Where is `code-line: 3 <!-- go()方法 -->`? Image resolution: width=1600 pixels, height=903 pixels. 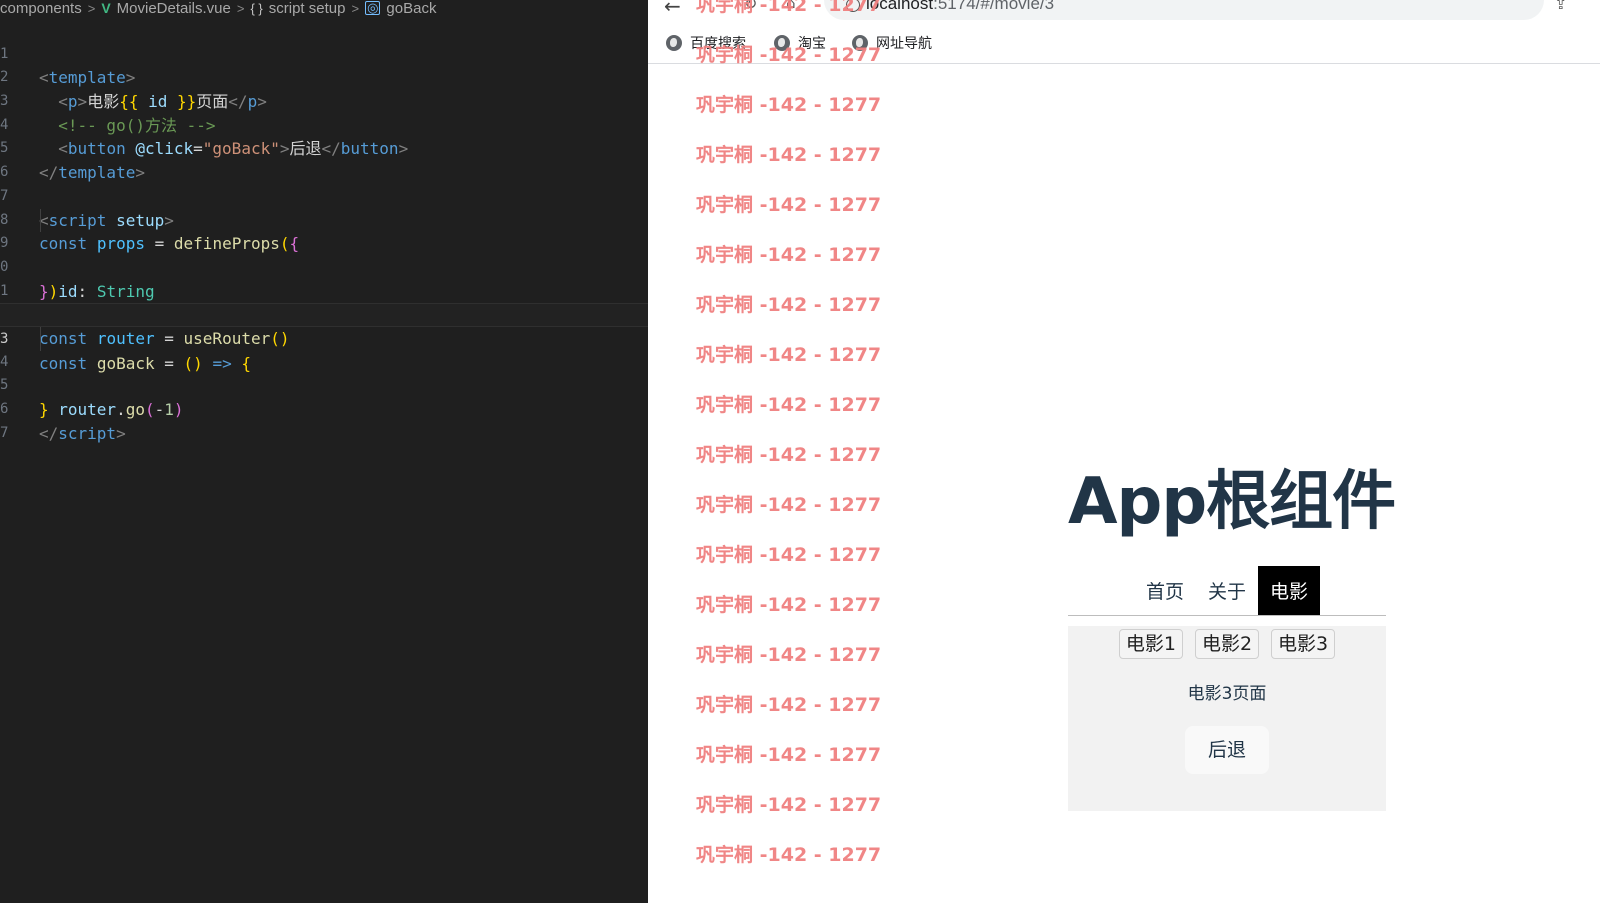
code-line: 3 <!-- go()方法 --> is located at coordinates (324, 100).